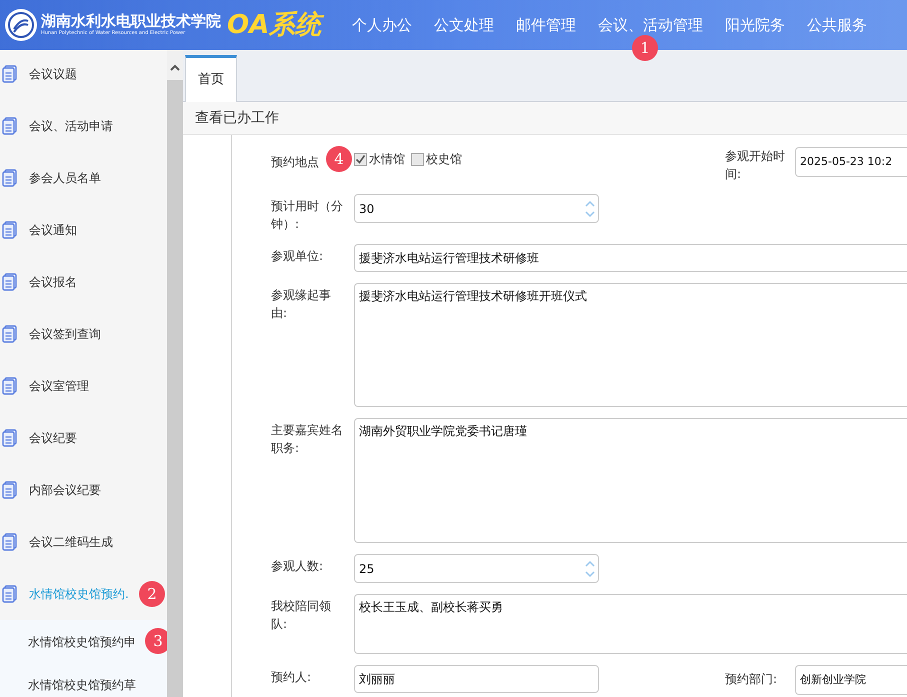 The image size is (907, 697). What do you see at coordinates (630, 345) in the screenshot?
I see `text-area: 援斐济水电站运行管理技术研修班开班仪式` at bounding box center [630, 345].